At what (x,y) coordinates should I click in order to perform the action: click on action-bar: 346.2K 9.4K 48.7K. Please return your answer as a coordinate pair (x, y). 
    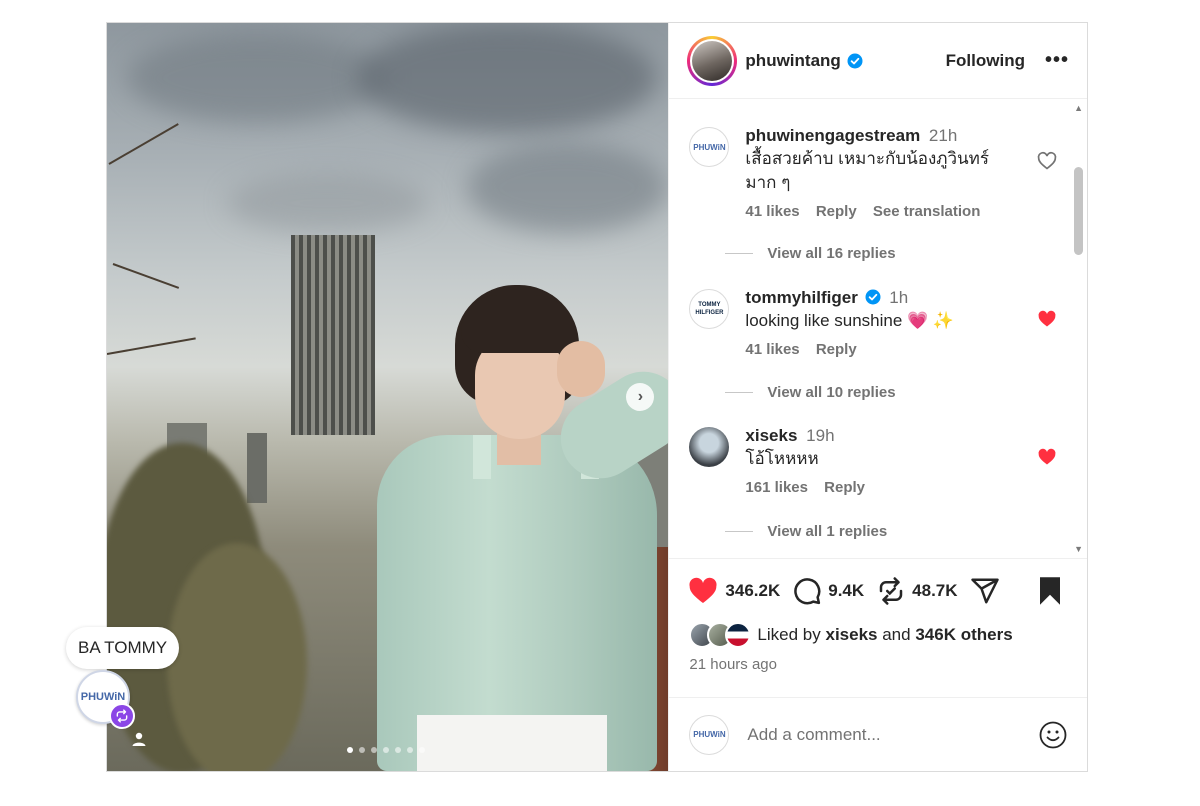
    Looking at the image, I should click on (878, 590).